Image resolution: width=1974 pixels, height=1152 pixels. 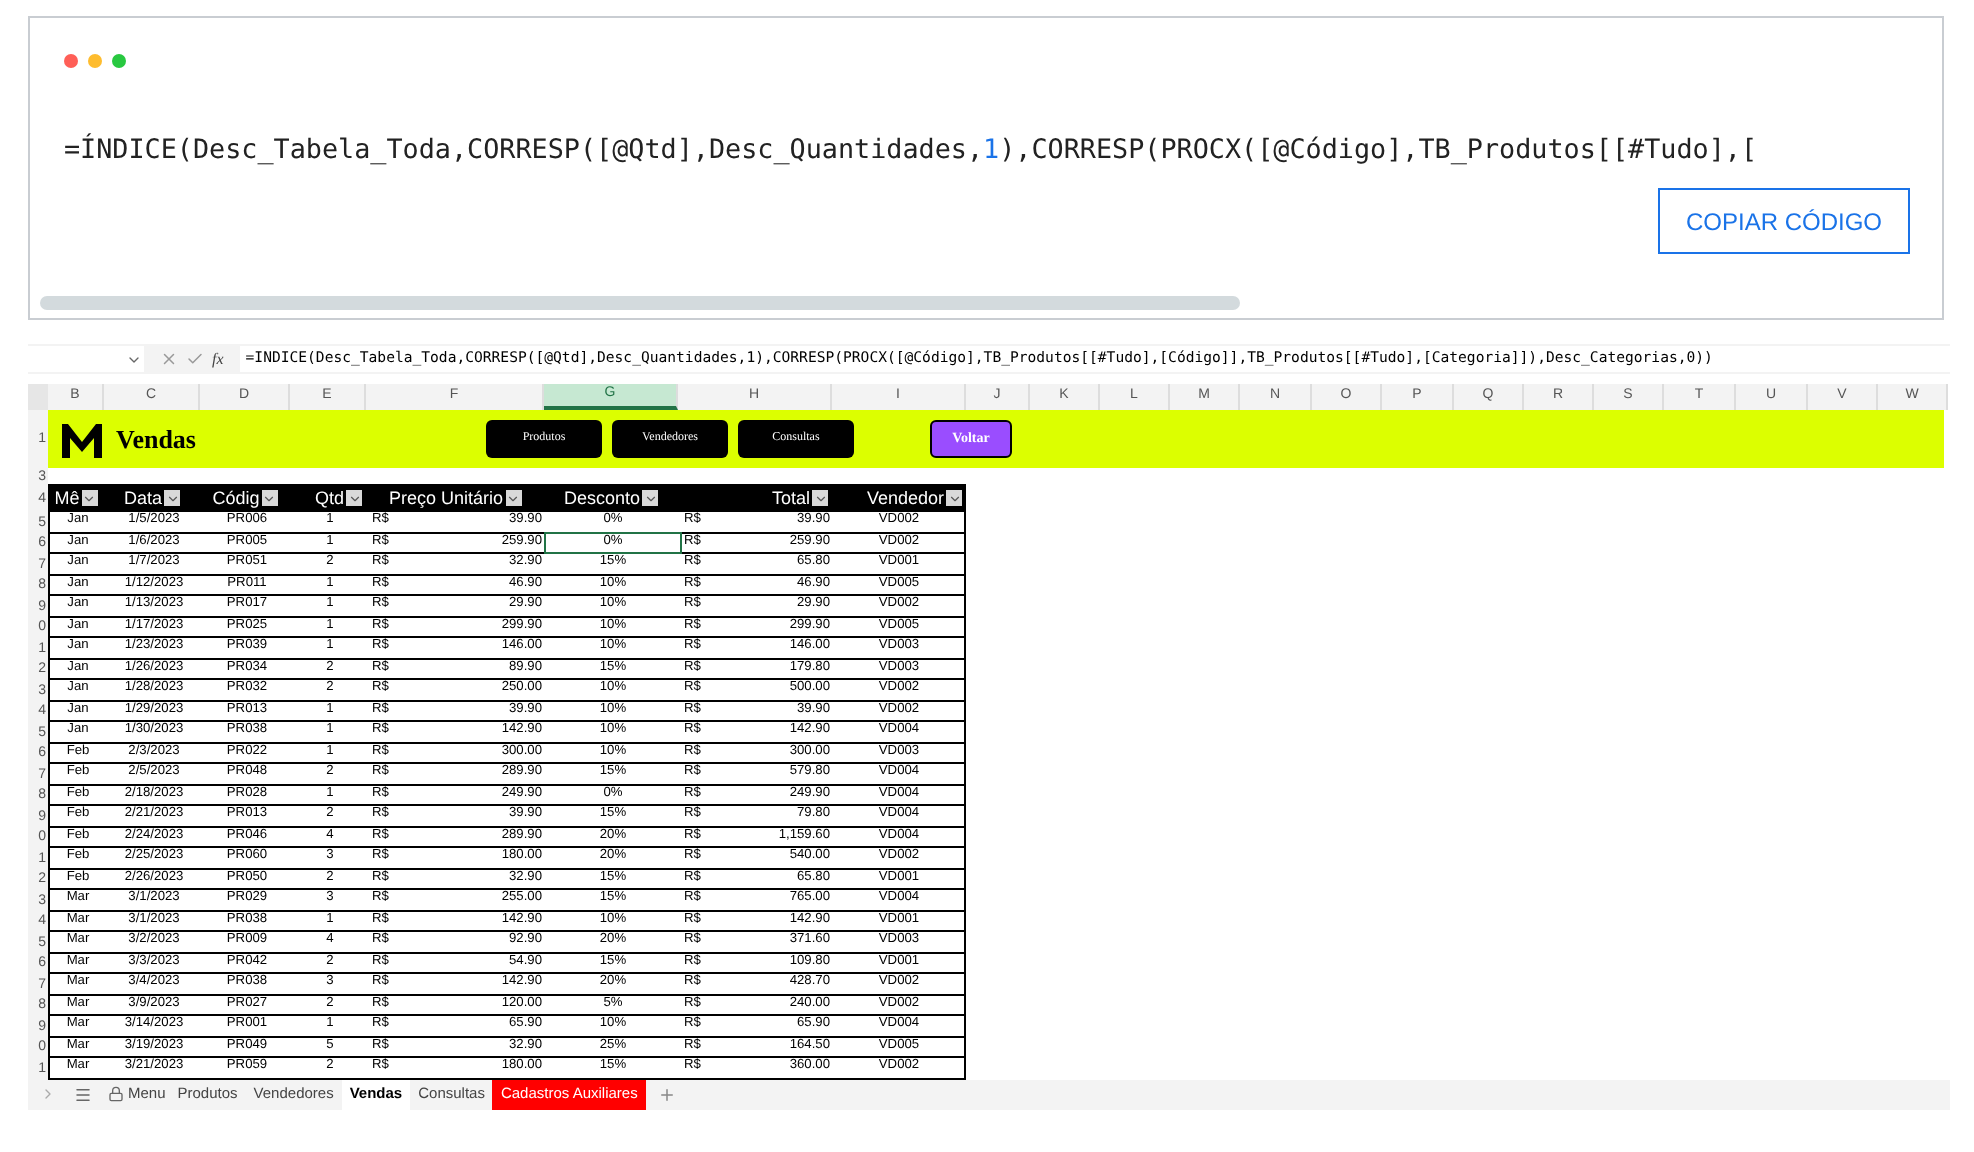 What do you see at coordinates (329, 498) in the screenshot?
I see `column-title: Qtd` at bounding box center [329, 498].